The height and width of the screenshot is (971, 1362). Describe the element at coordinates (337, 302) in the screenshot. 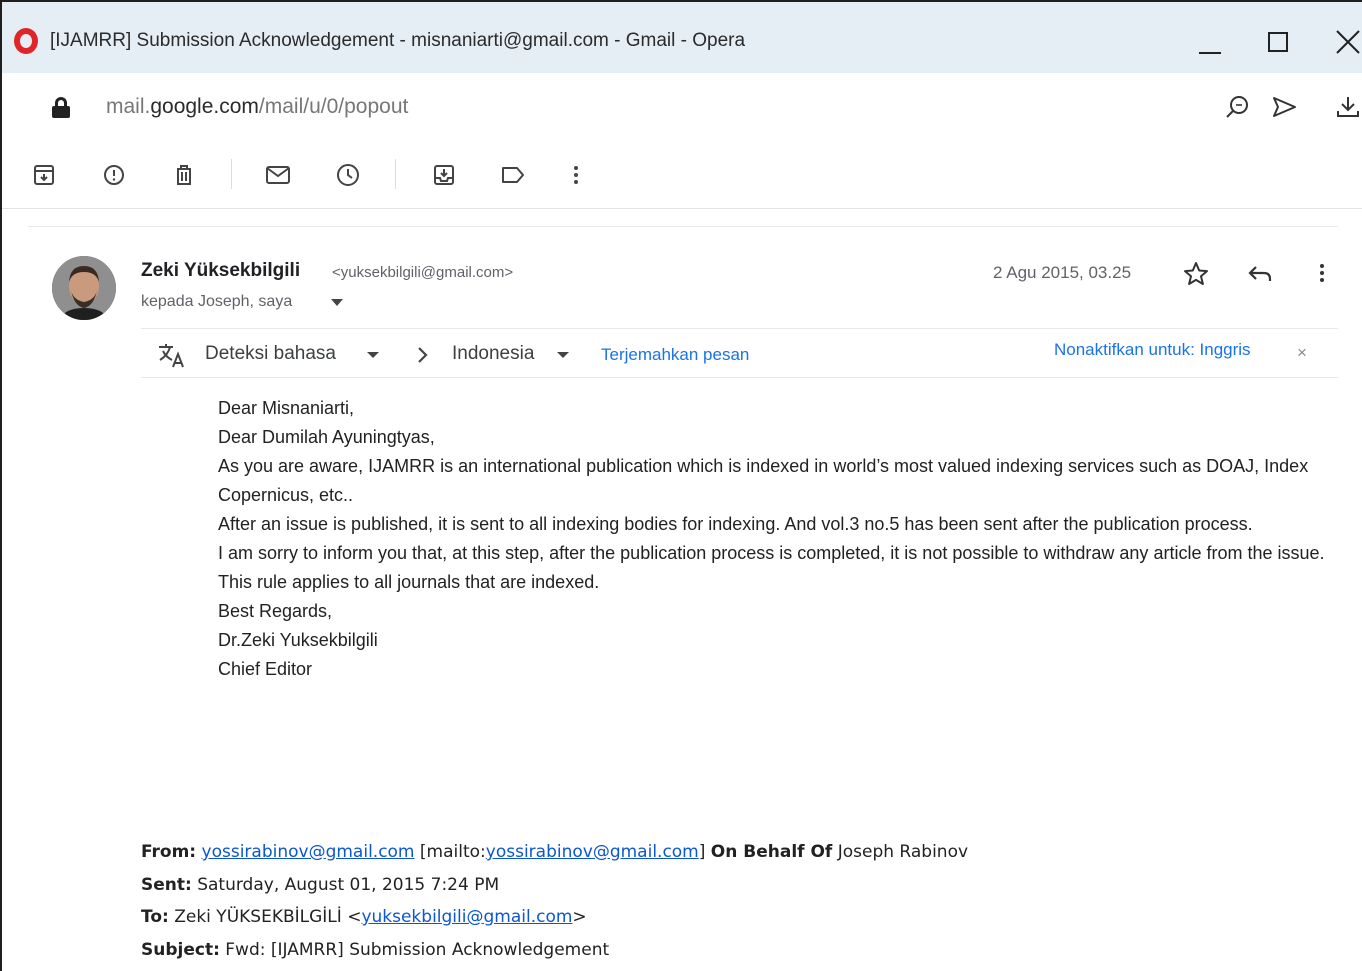

I see `recipients-dropdown-icon` at that location.